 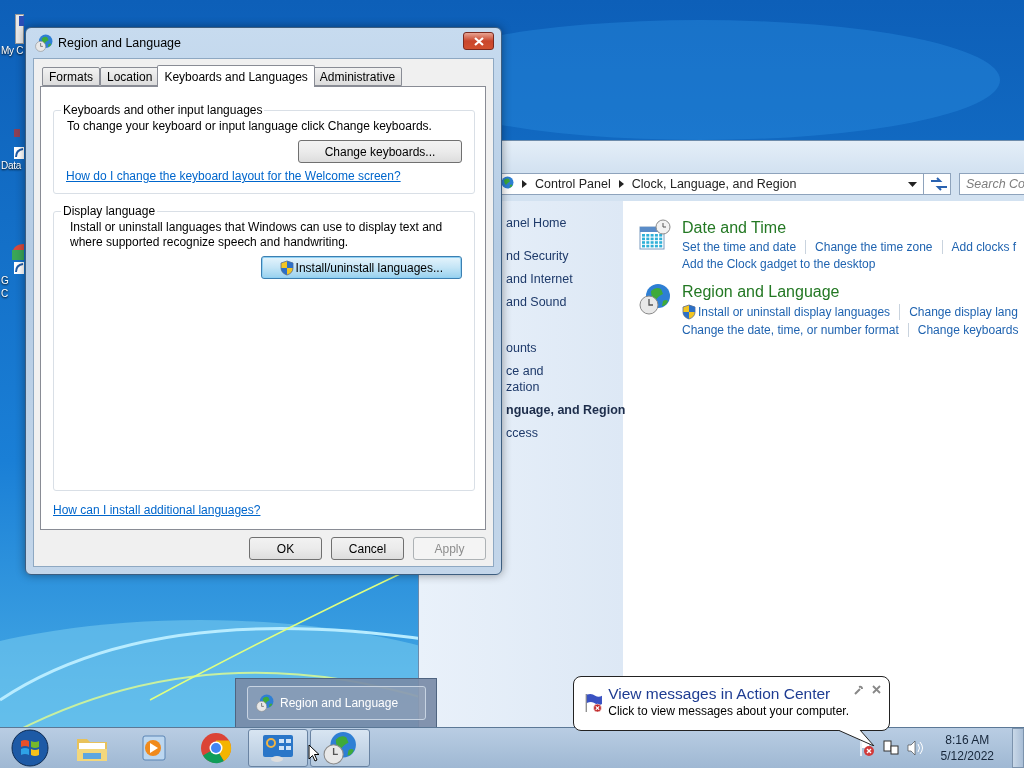 What do you see at coordinates (961, 312) in the screenshot?
I see `task-link: Change display lang` at bounding box center [961, 312].